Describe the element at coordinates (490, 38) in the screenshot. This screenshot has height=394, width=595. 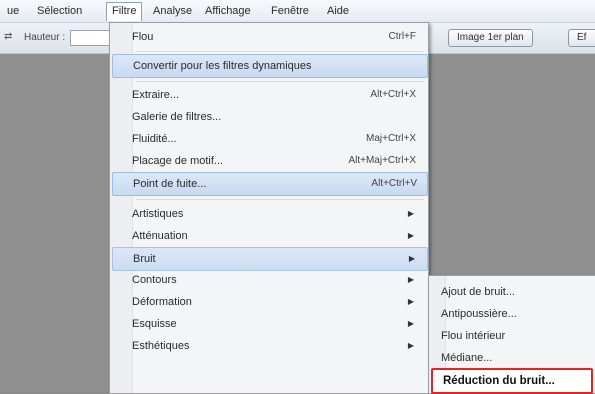
I see `front-image-button: Image 1er plan` at that location.